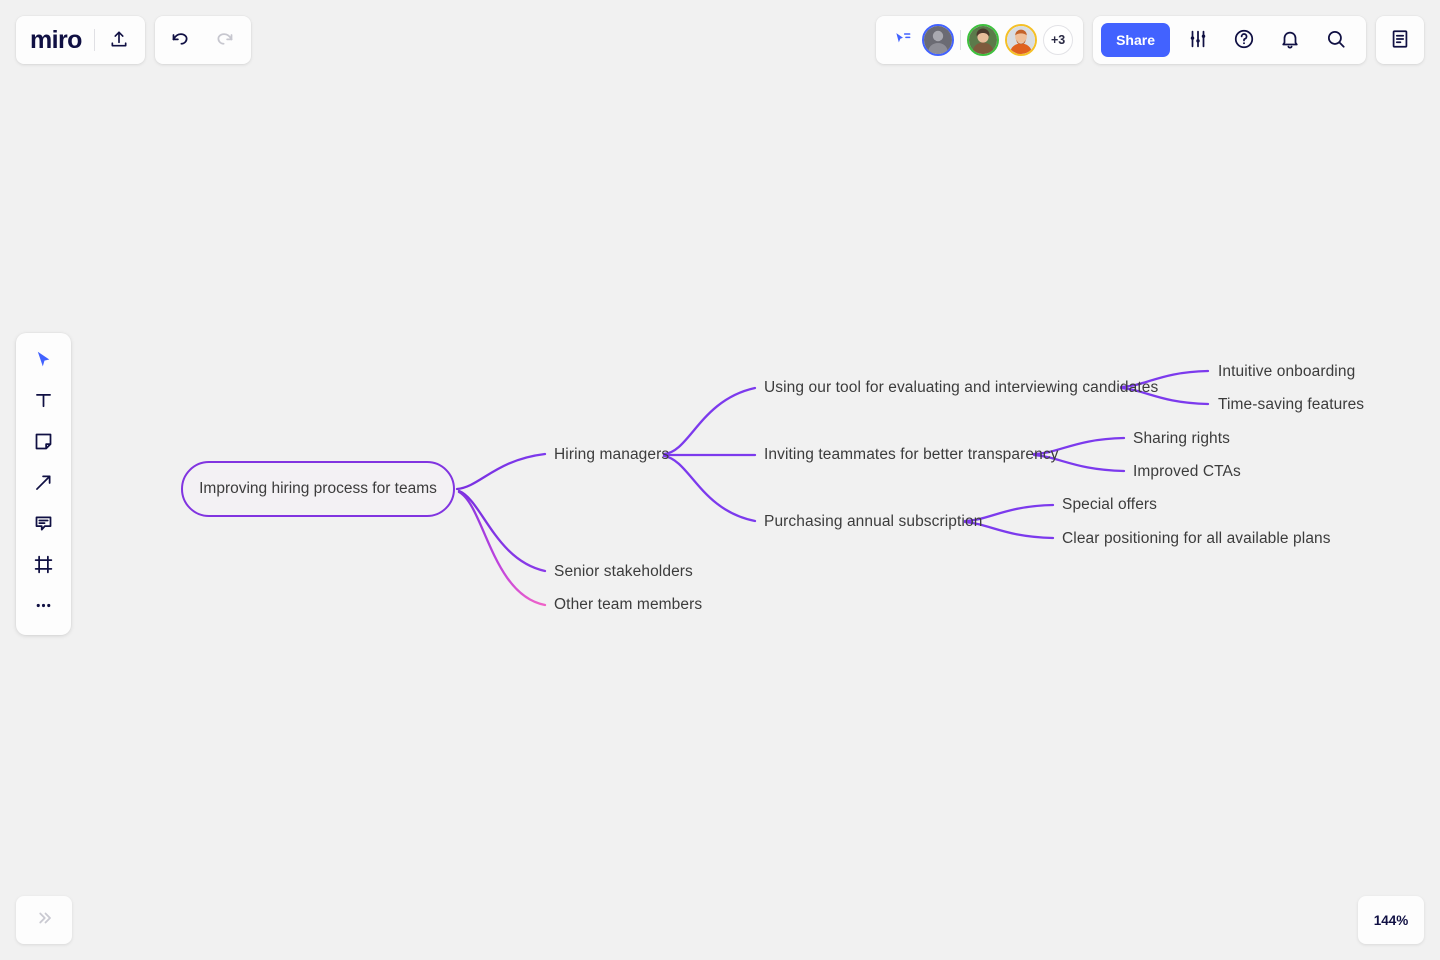  Describe the element at coordinates (623, 572) in the screenshot. I see `mindmap-node-senior-stakeholders: Senior stakeholders` at that location.